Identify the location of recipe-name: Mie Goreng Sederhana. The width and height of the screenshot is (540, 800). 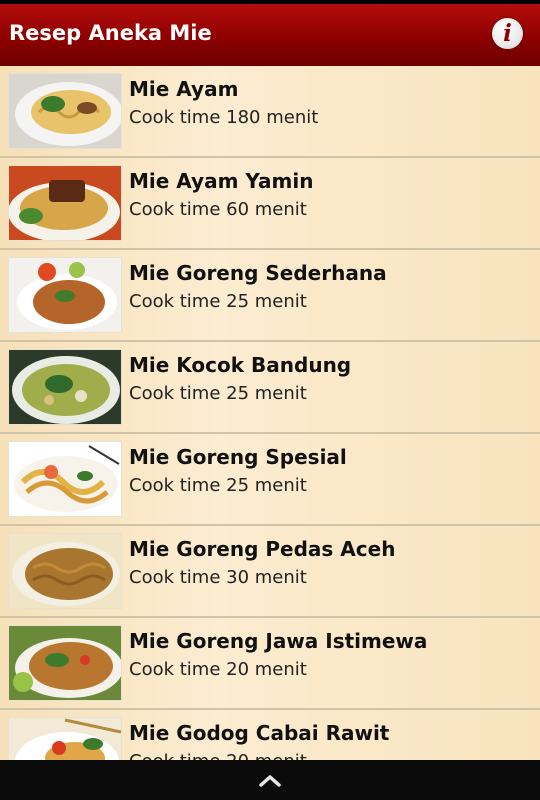
(258, 273).